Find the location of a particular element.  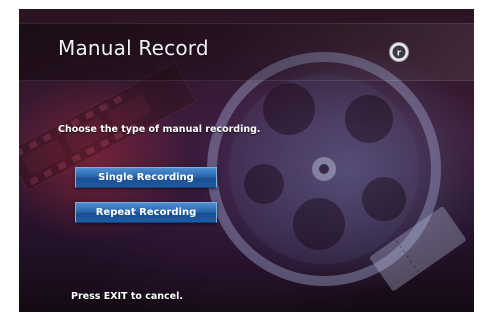

instruction-text: Choose the type of manual recording. is located at coordinates (159, 129).